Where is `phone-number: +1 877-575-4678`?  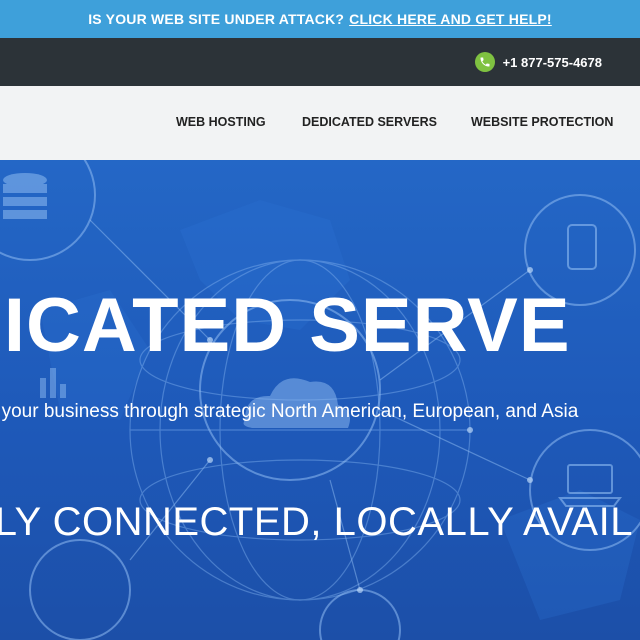
phone-number: +1 877-575-4678 is located at coordinates (552, 62).